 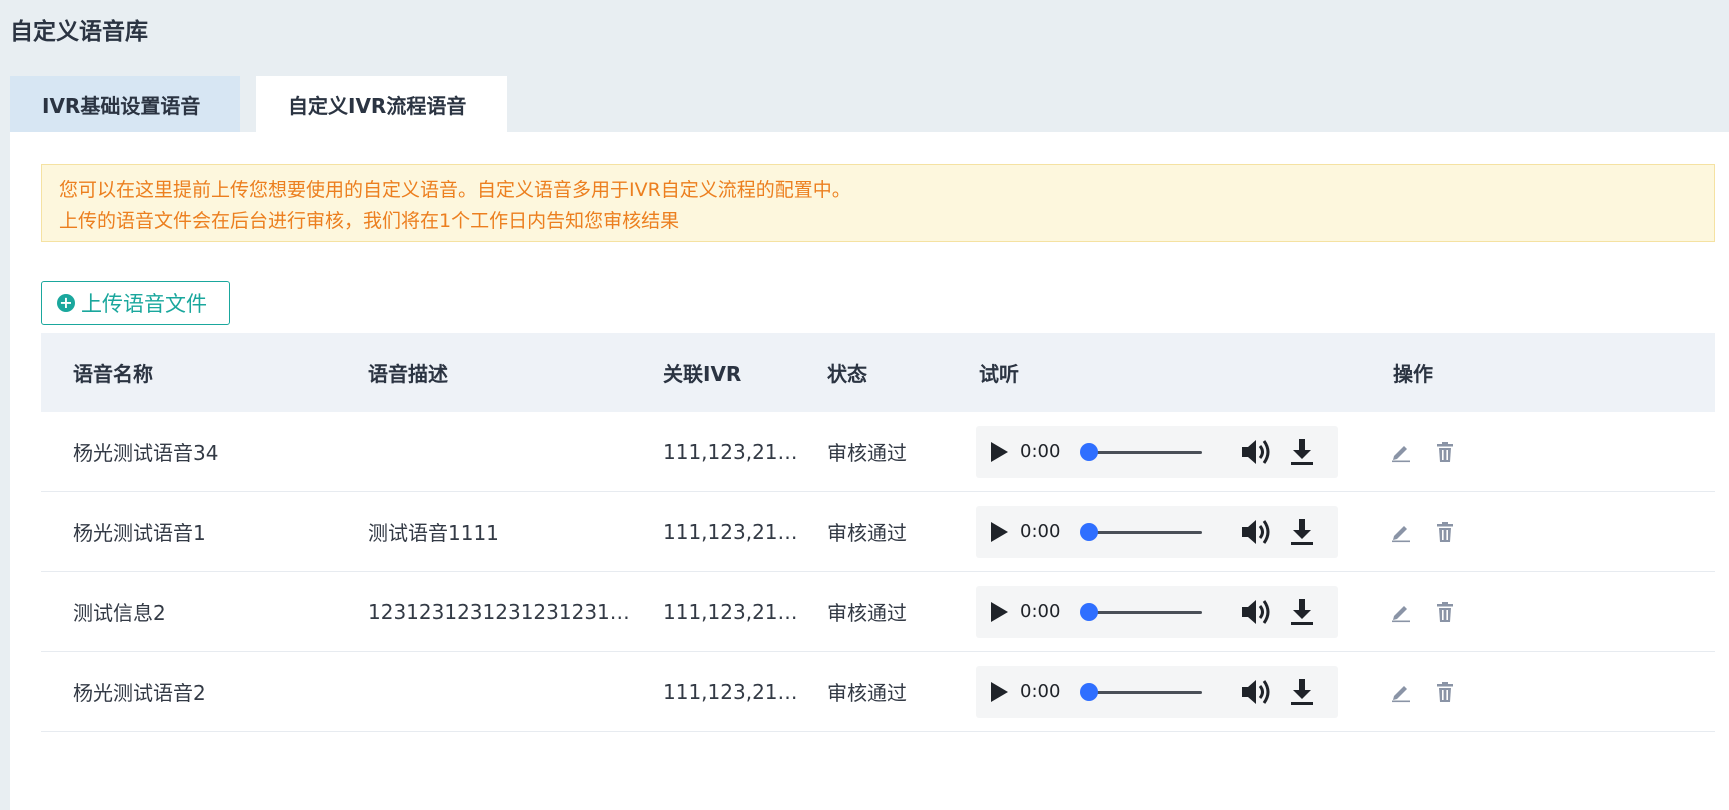 What do you see at coordinates (125, 104) in the screenshot?
I see `tab-ivr-basic-voice: IVR基础设置语音` at bounding box center [125, 104].